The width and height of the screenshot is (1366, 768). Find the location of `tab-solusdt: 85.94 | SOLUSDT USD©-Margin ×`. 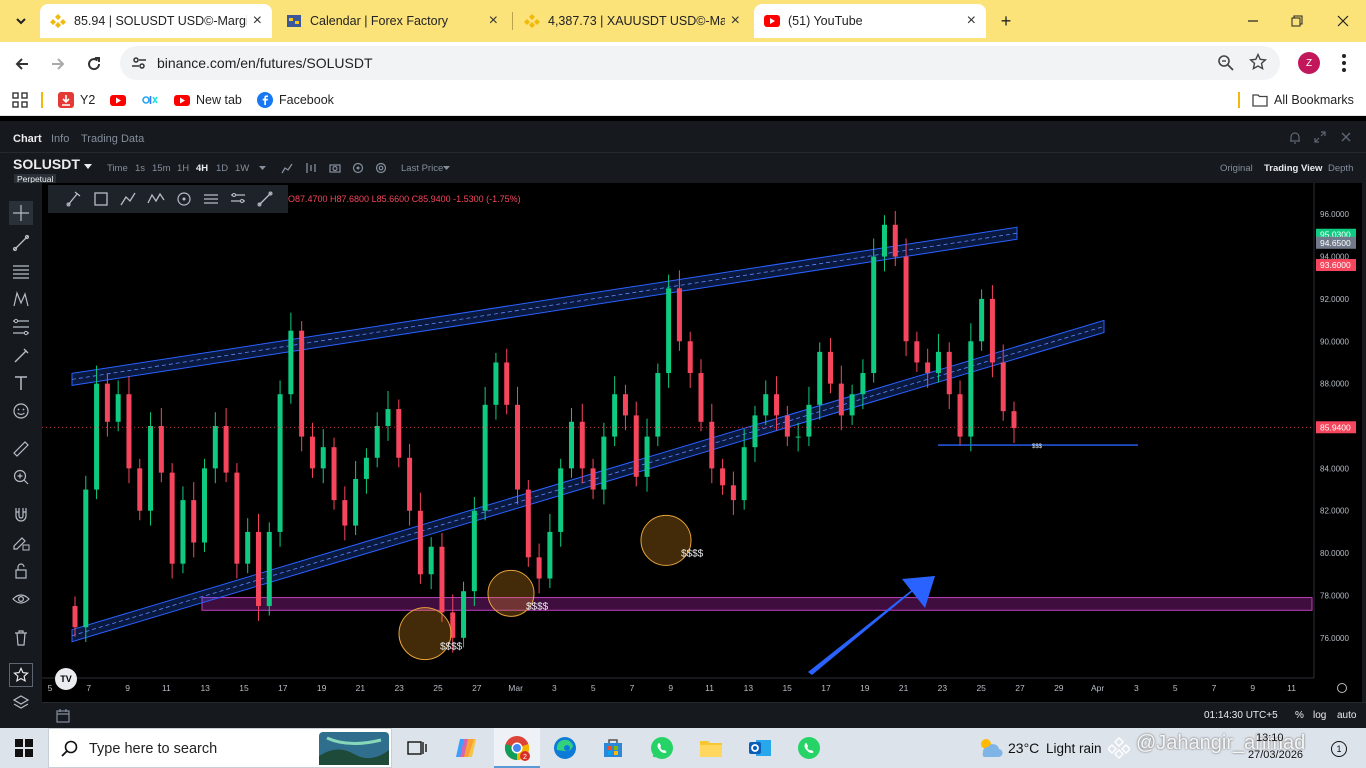

tab-solusdt: 85.94 | SOLUSDT USD©-Margin × is located at coordinates (156, 21).